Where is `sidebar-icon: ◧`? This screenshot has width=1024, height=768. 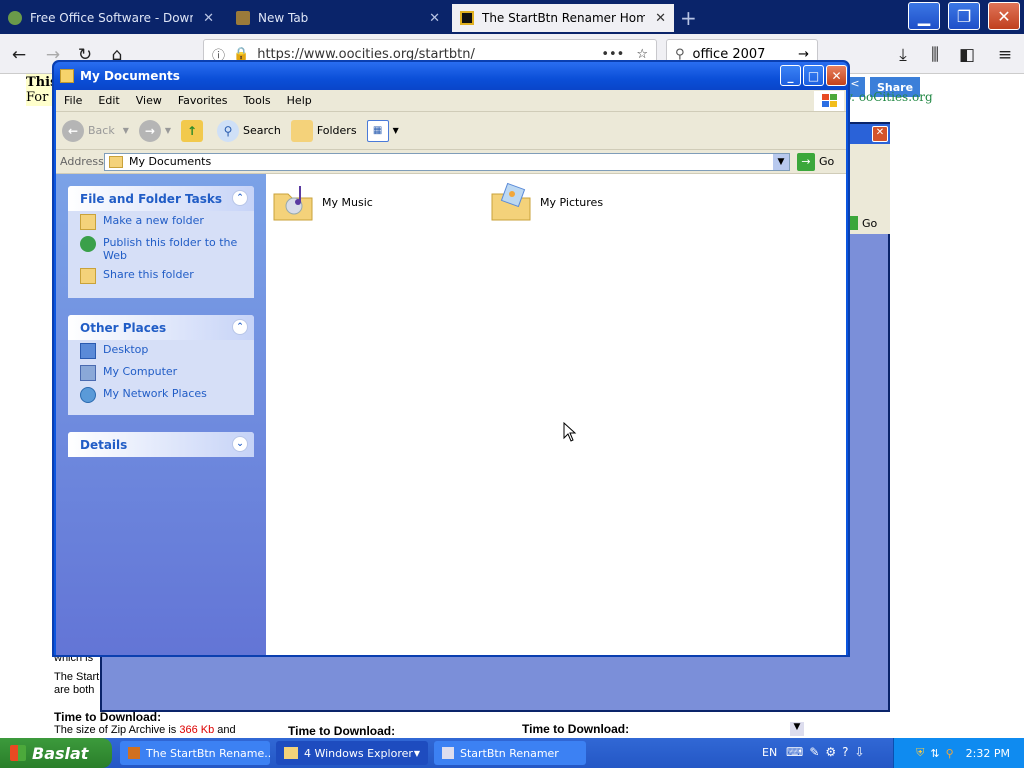
sidebar-icon: ◧ is located at coordinates (967, 55).